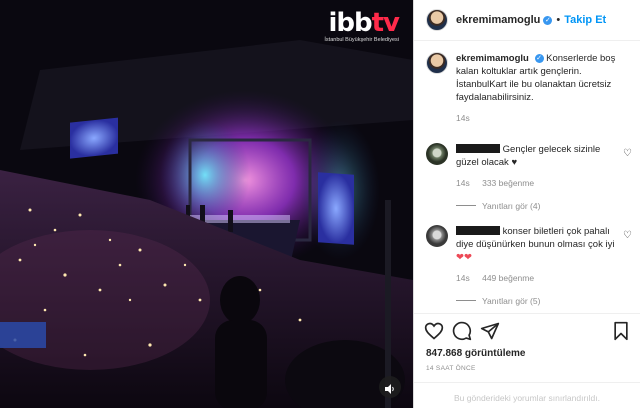  What do you see at coordinates (545, 301) in the screenshot?
I see `view-replies-button: Yanıtları gör (5)` at bounding box center [545, 301].